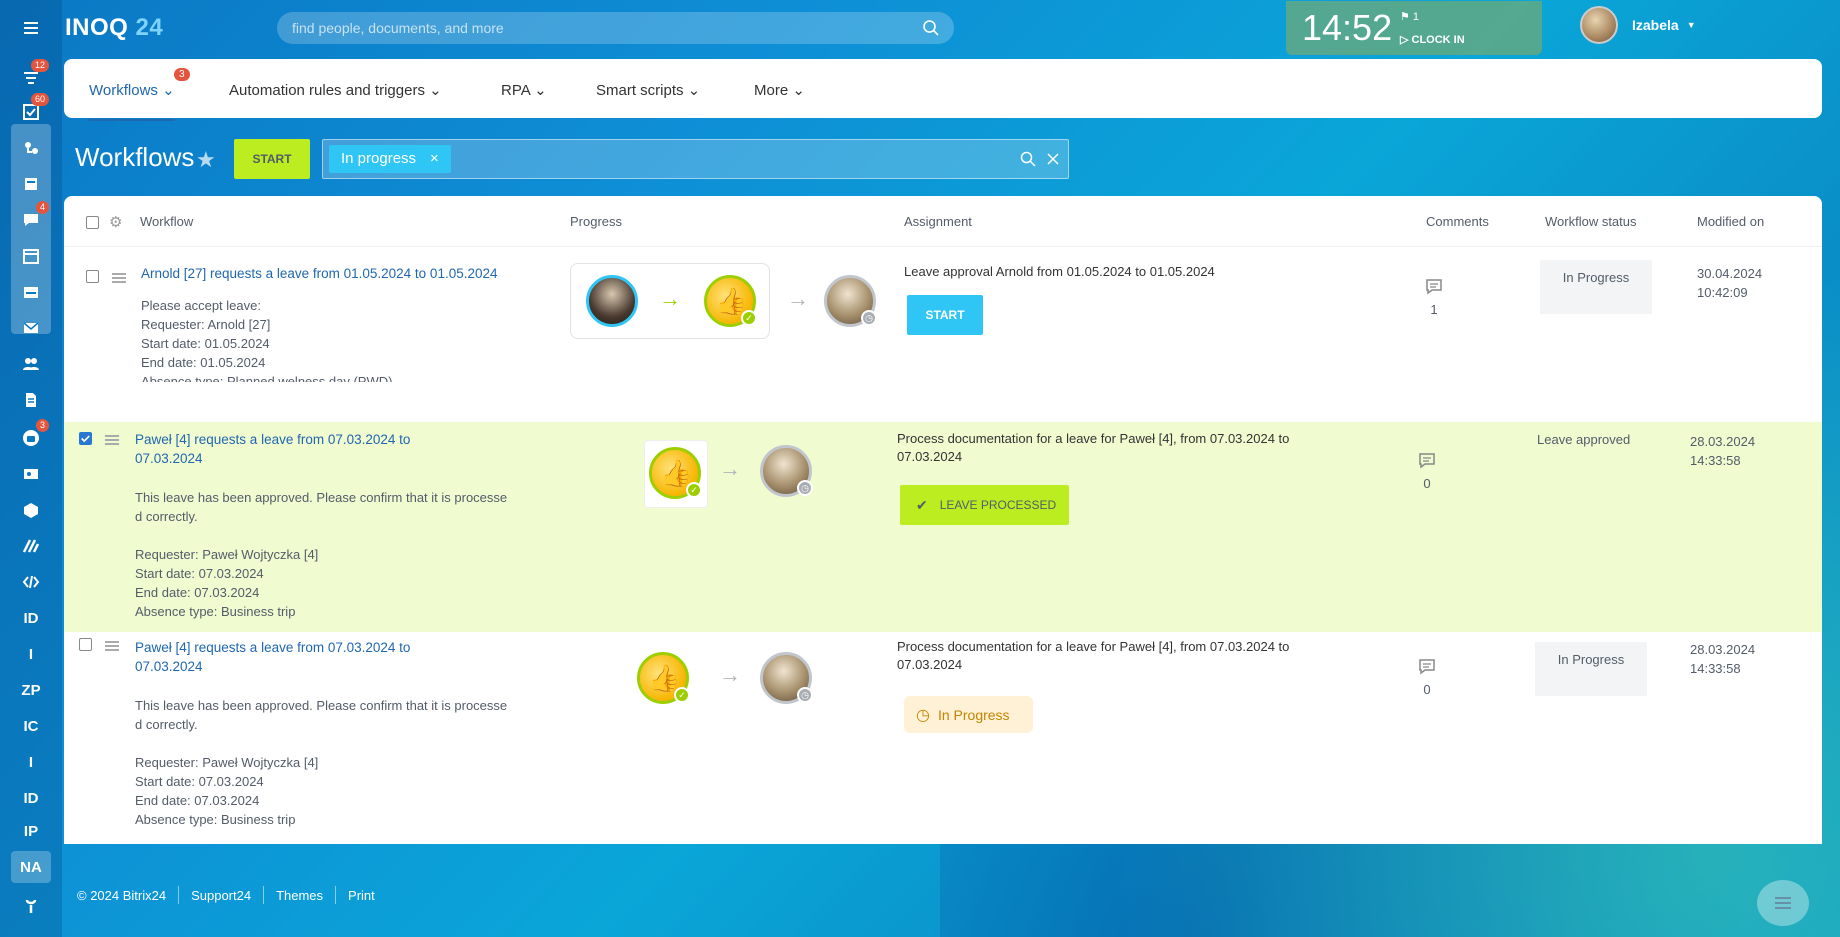 Image resolution: width=1840 pixels, height=937 pixels. I want to click on search-icon, so click(931, 28).